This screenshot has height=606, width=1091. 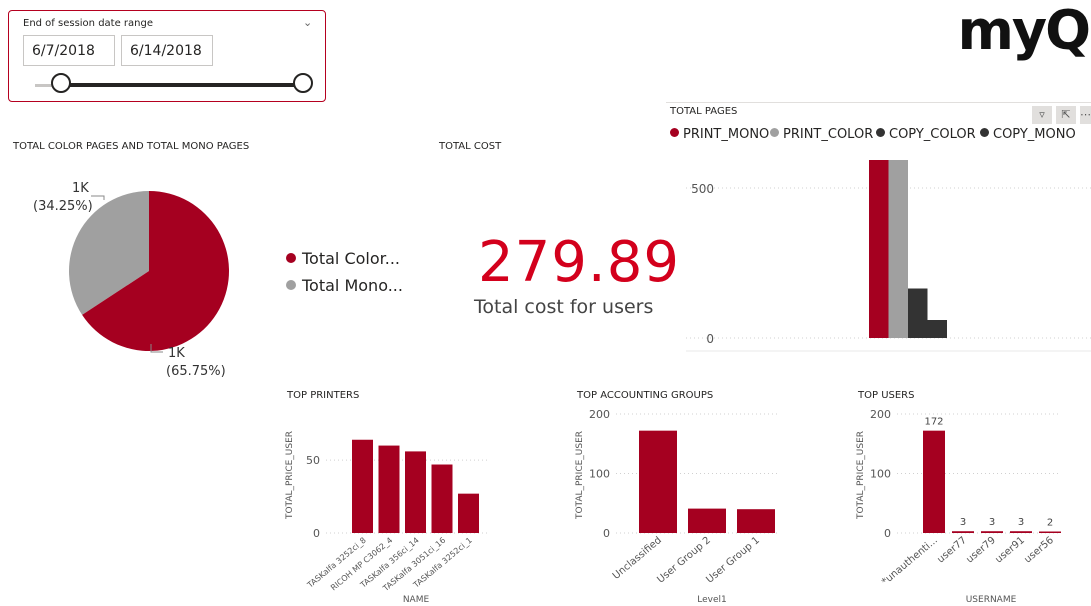 I want to click on x-tick-label: user79, so click(x=981, y=550).